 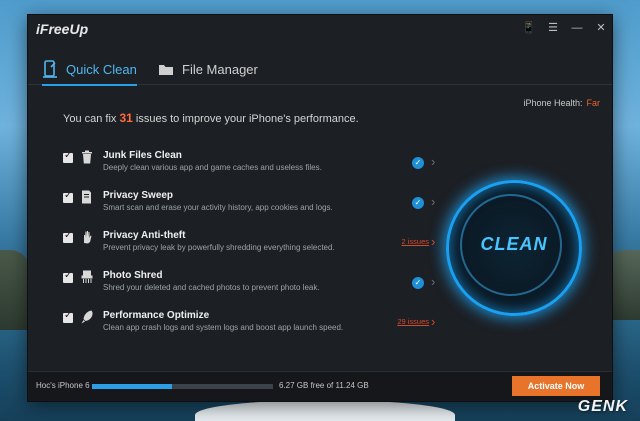 I want to click on rocket-icon, so click(x=87, y=317).